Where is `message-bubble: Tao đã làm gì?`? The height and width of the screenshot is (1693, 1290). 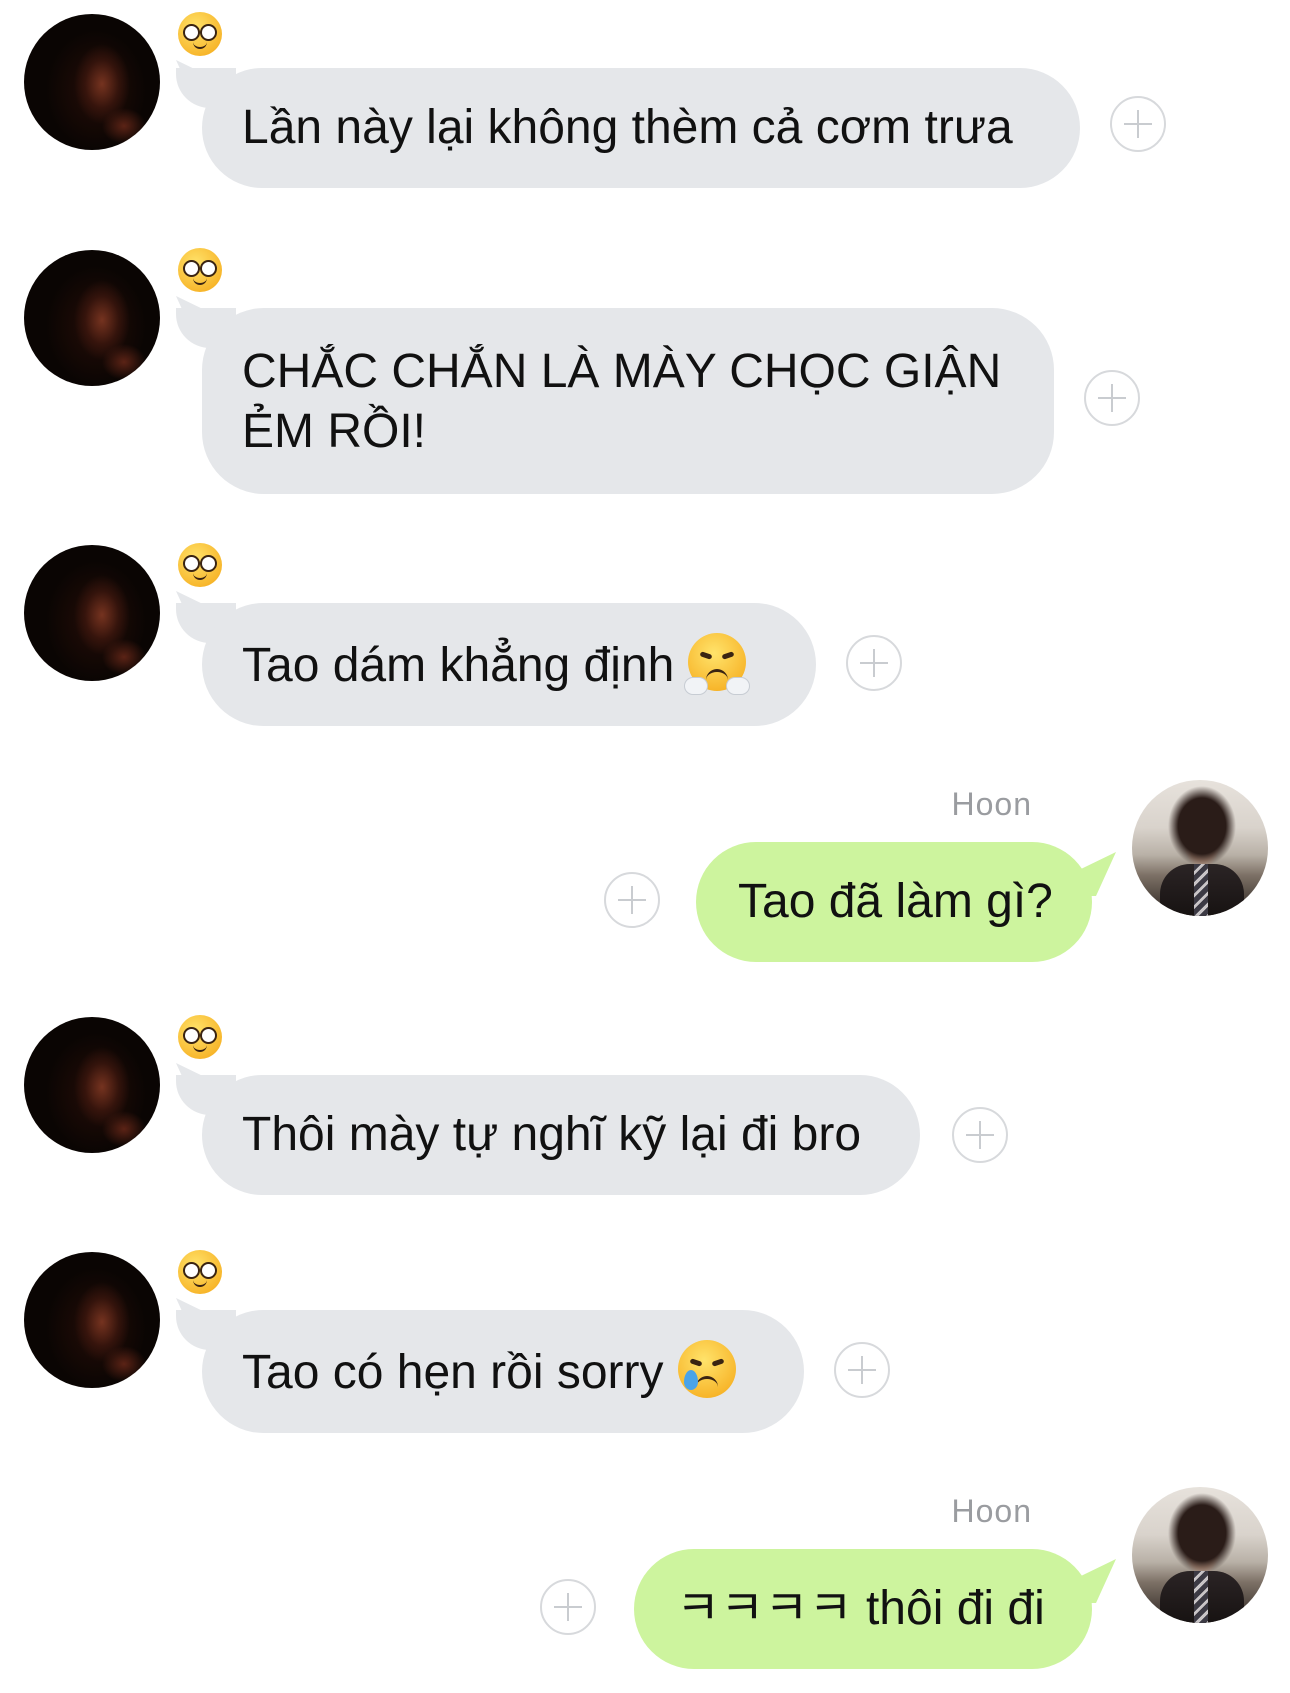 message-bubble: Tao đã làm gì? is located at coordinates (894, 902).